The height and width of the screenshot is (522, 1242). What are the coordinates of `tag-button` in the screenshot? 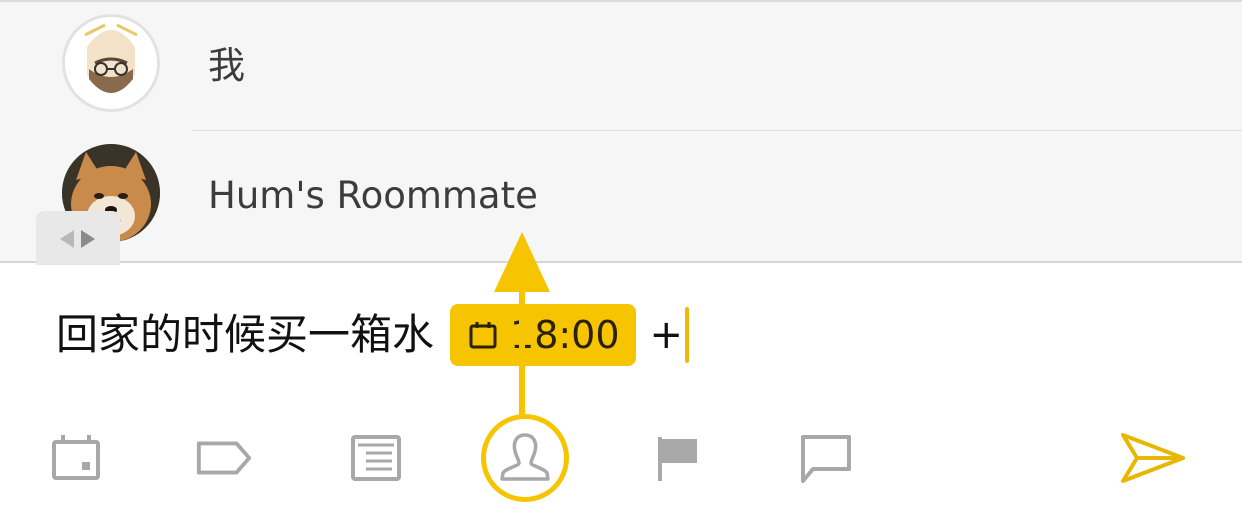 It's located at (224, 458).